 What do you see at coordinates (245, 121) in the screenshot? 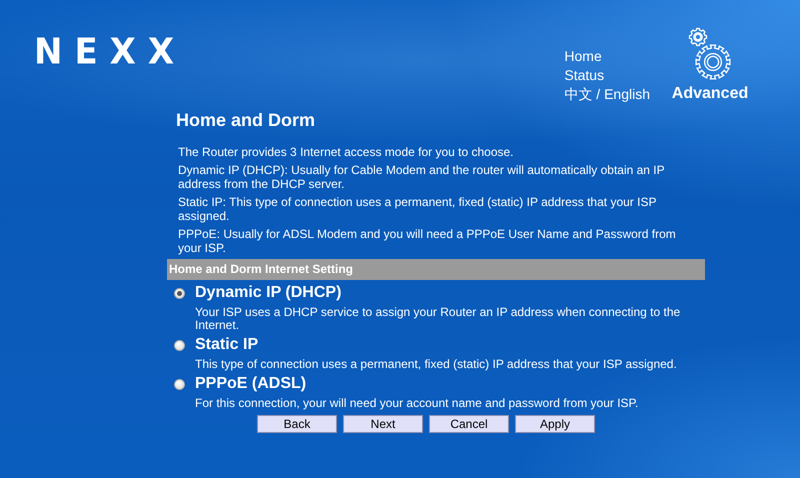
I see `page-title: Home and Dorm` at bounding box center [245, 121].